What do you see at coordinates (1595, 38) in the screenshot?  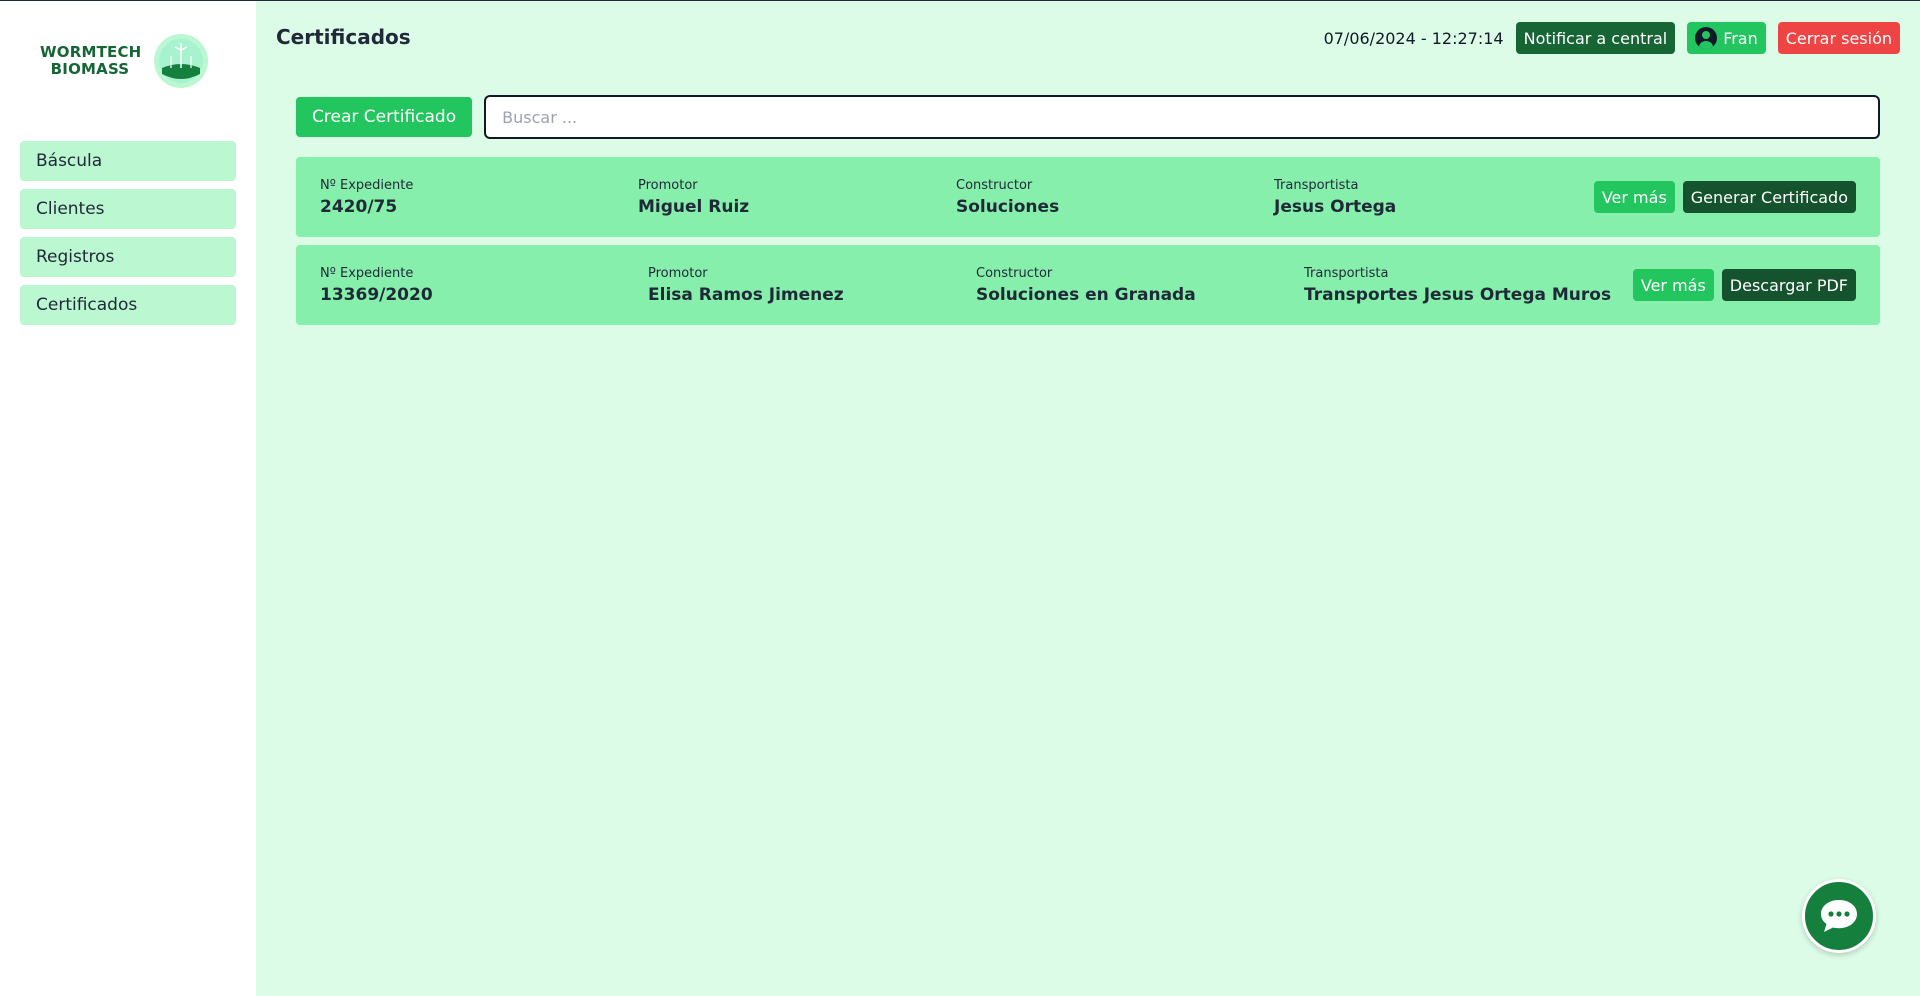 I see `notify-central-button: Notificar a central` at bounding box center [1595, 38].